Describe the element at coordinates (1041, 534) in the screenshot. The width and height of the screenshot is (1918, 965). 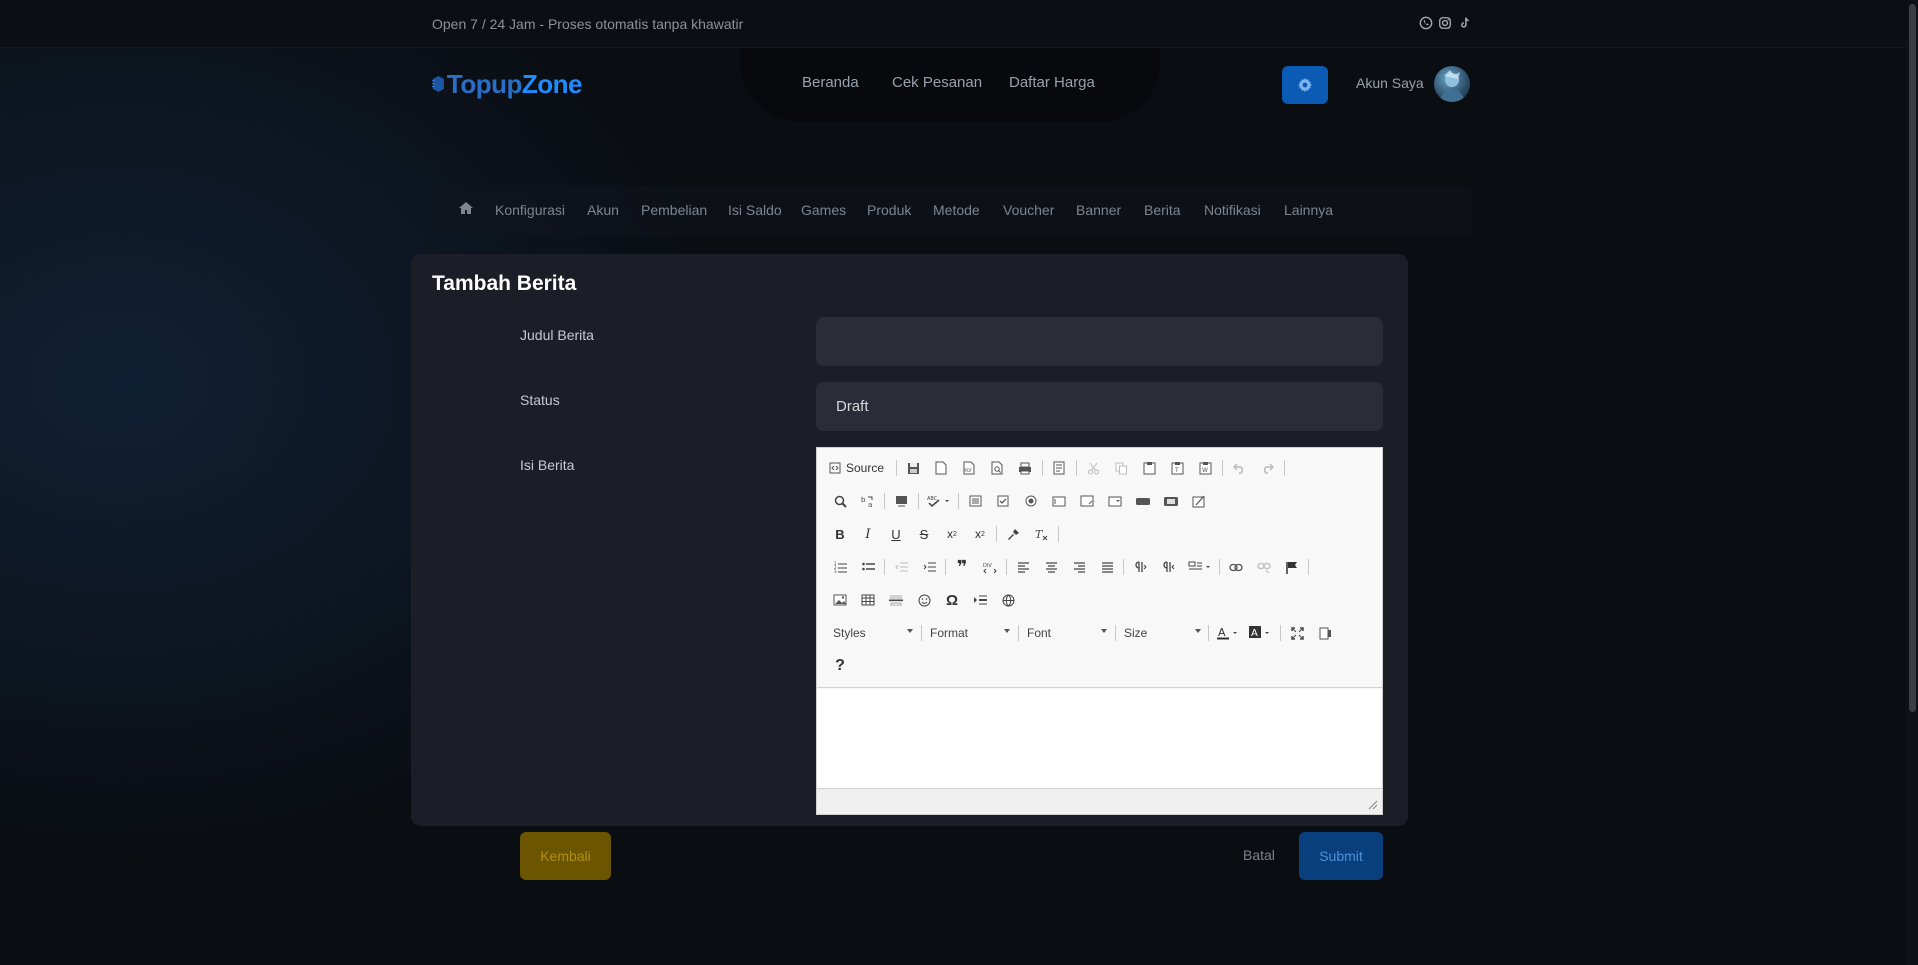
I see `remove-format-icon: T` at that location.